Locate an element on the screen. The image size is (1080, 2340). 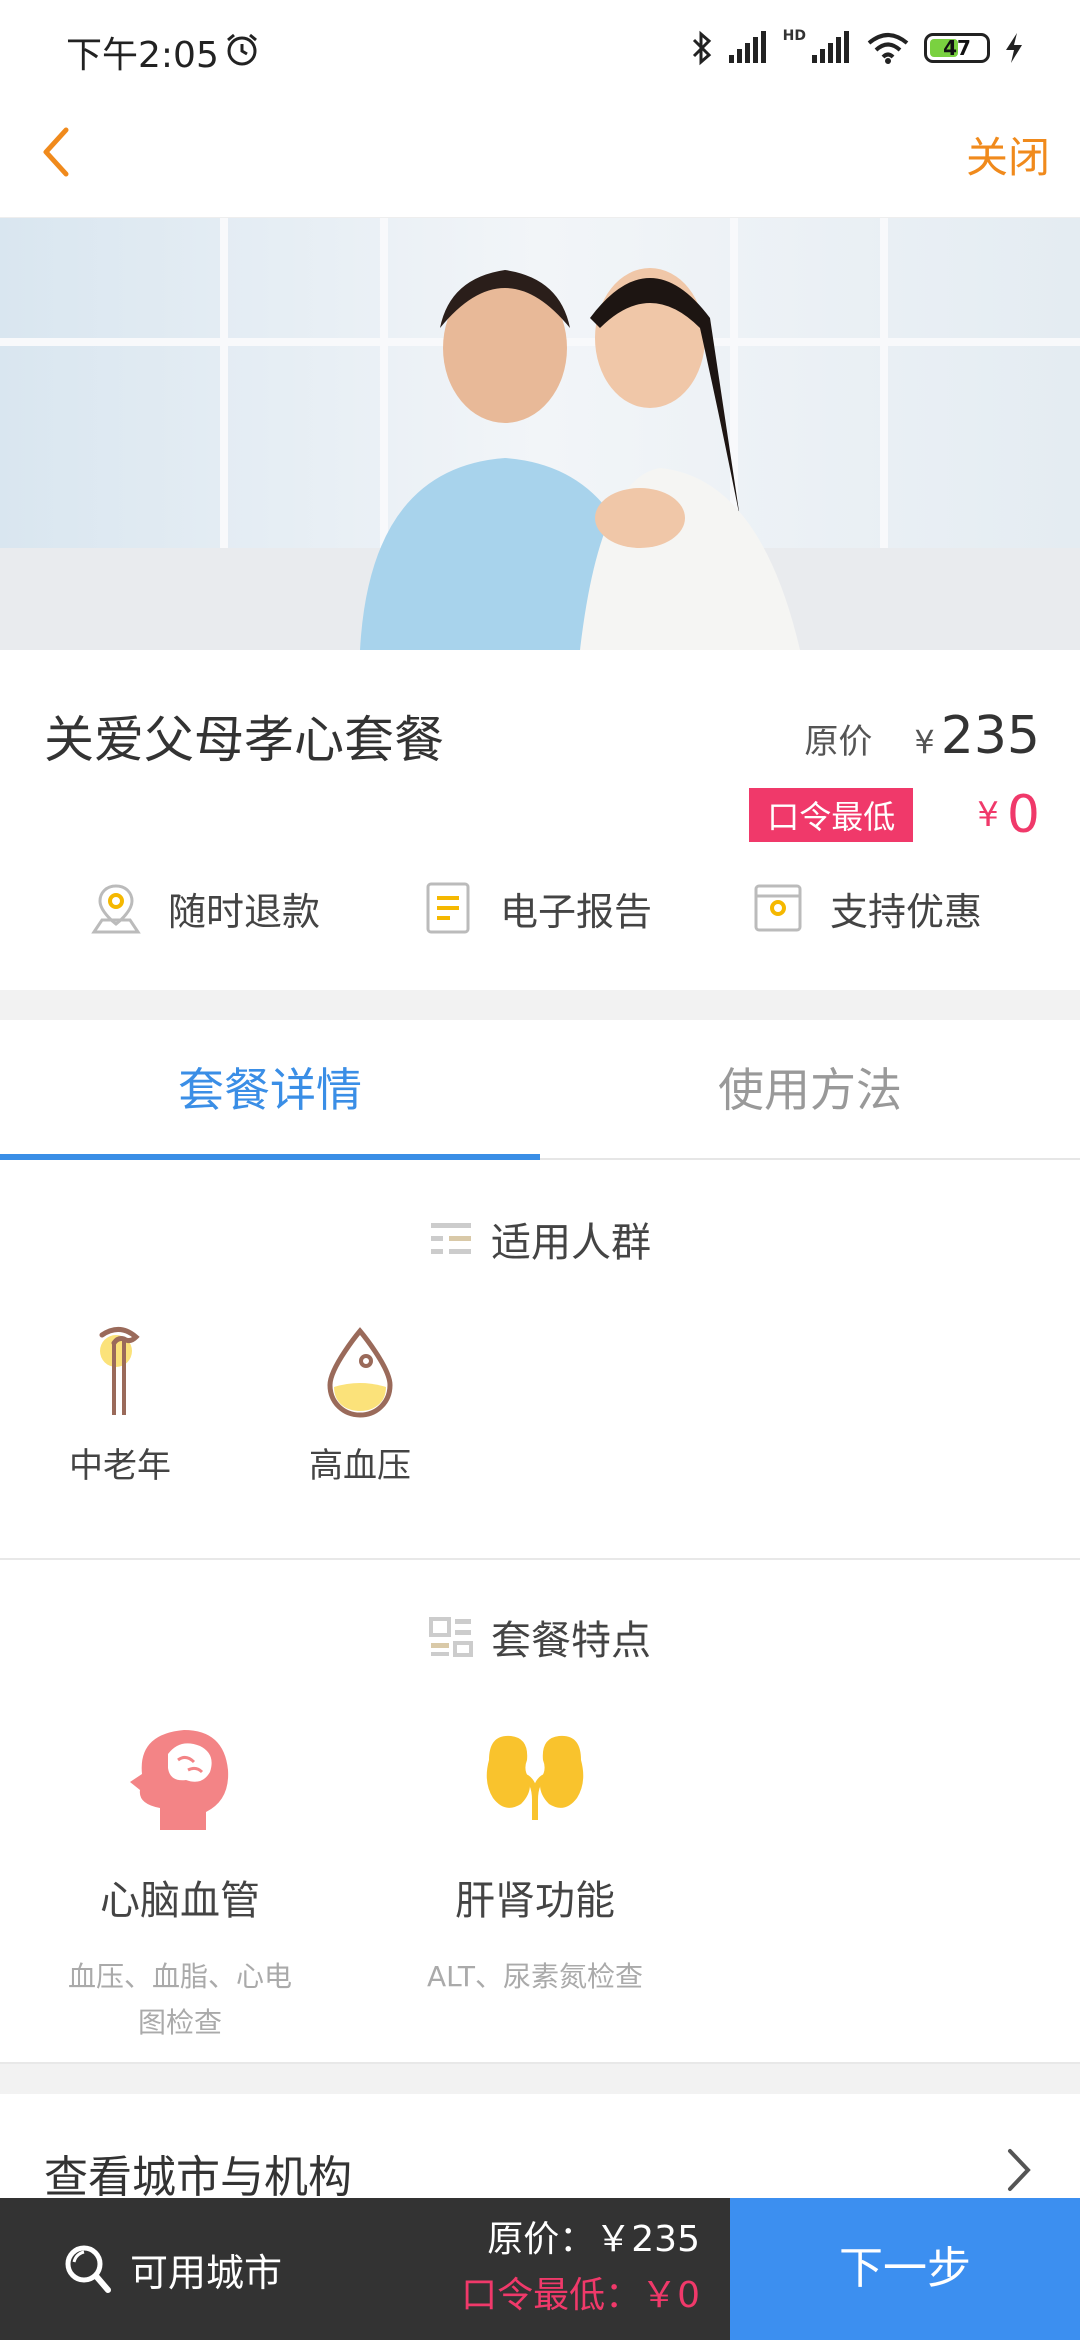
original-price-value: 235 is located at coordinates (990, 736).